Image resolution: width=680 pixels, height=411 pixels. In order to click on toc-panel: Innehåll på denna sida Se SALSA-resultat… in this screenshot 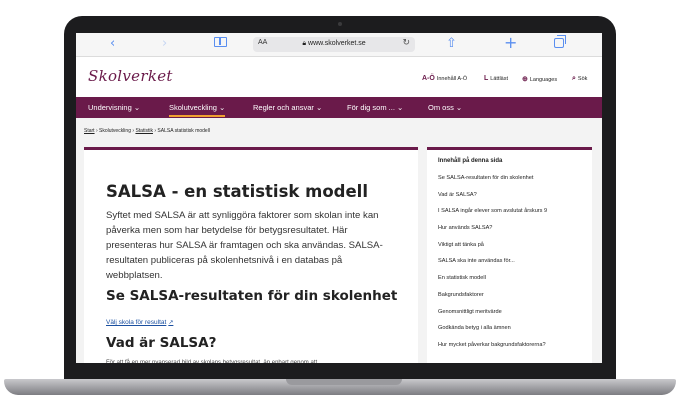, I will do `click(509, 255)`.